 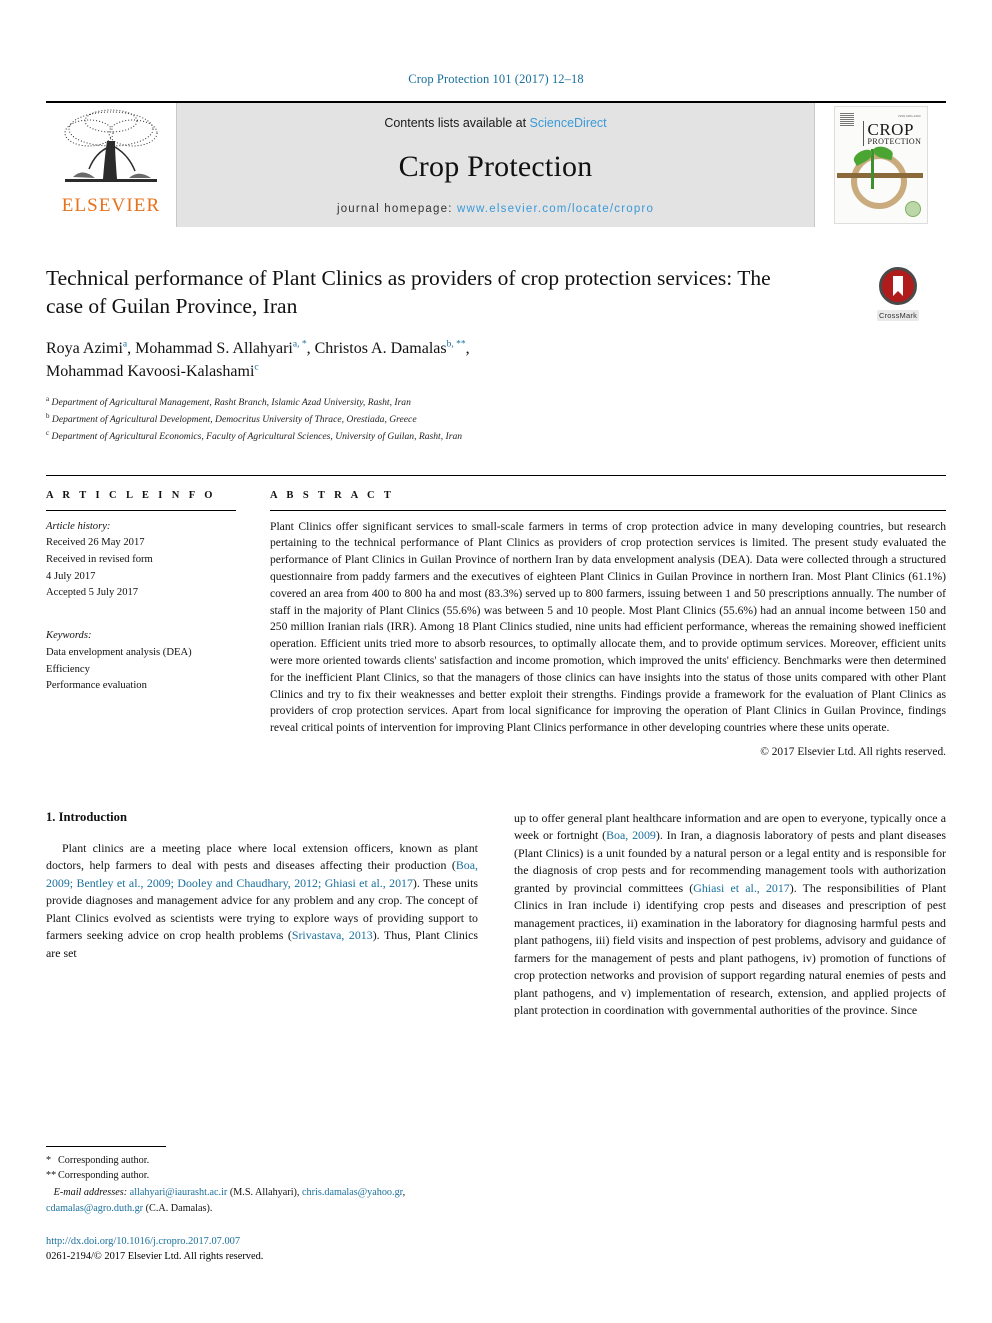 I want to click on crossmark-badge: CrossMark, so click(x=898, y=295).